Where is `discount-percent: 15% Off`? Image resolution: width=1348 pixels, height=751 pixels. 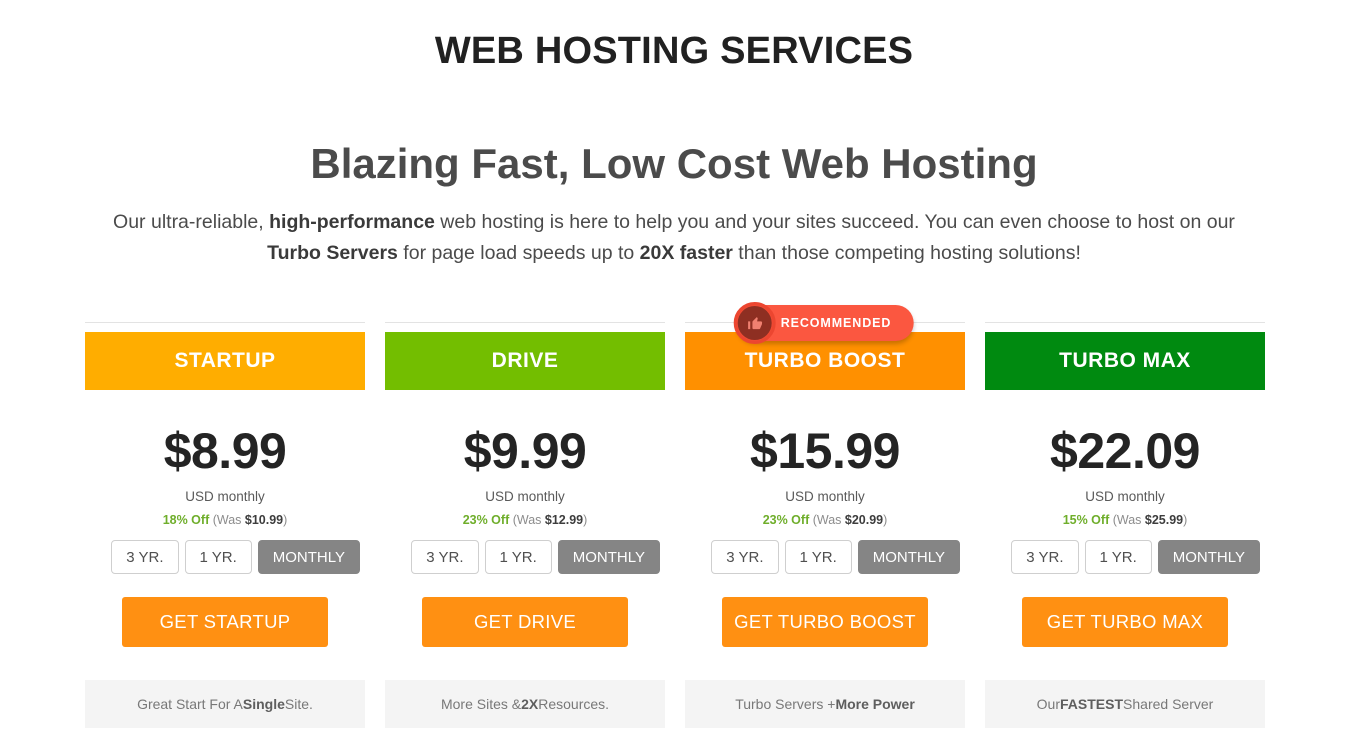 discount-percent: 15% Off is located at coordinates (1086, 520).